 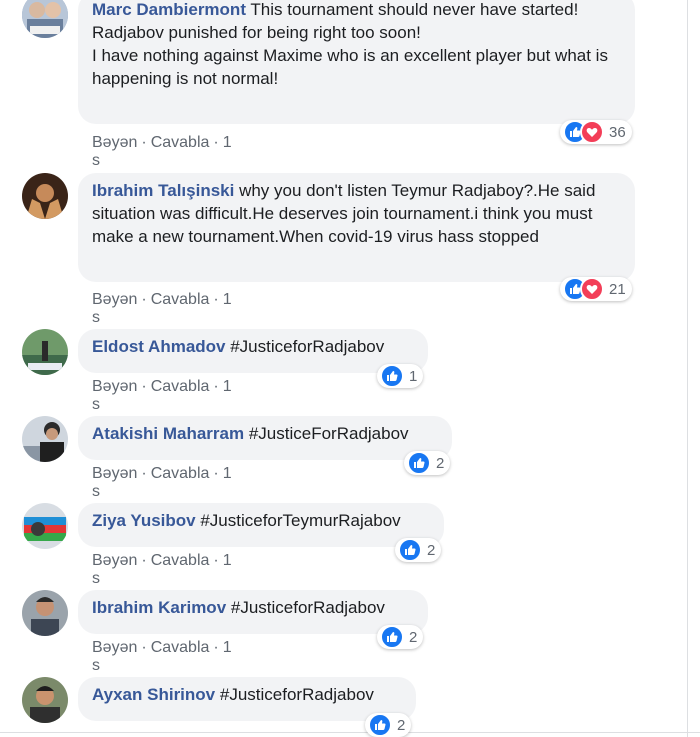 I want to click on comment-text: #JusticeforTeymurRajabov, so click(x=298, y=520).